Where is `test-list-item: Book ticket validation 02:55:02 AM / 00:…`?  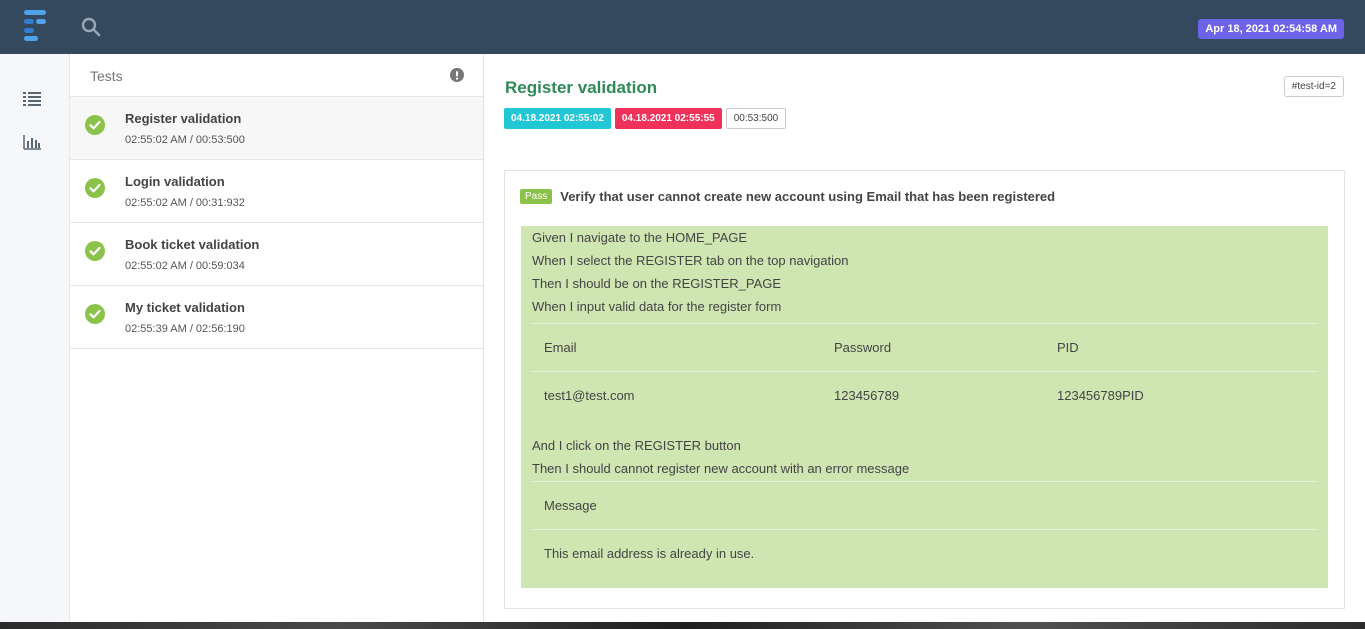 test-list-item: Book ticket validation 02:55:02 AM / 00:… is located at coordinates (276, 254).